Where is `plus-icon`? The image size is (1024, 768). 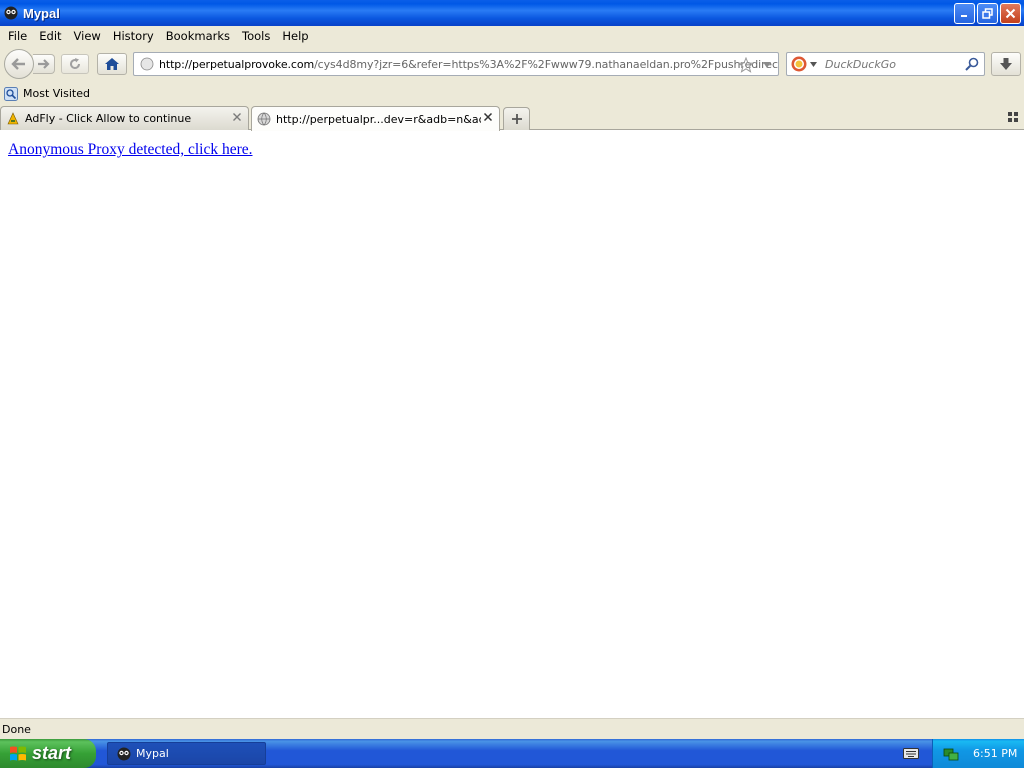 plus-icon is located at coordinates (516, 119).